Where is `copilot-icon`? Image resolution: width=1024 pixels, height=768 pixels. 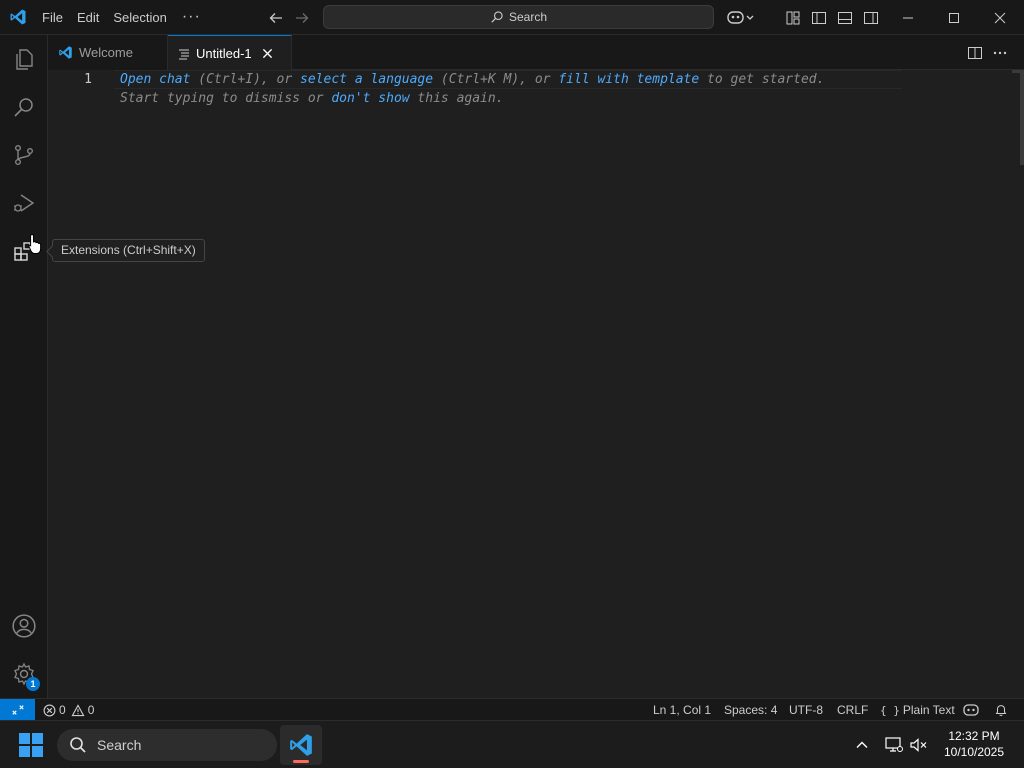
copilot-icon is located at coordinates (741, 18).